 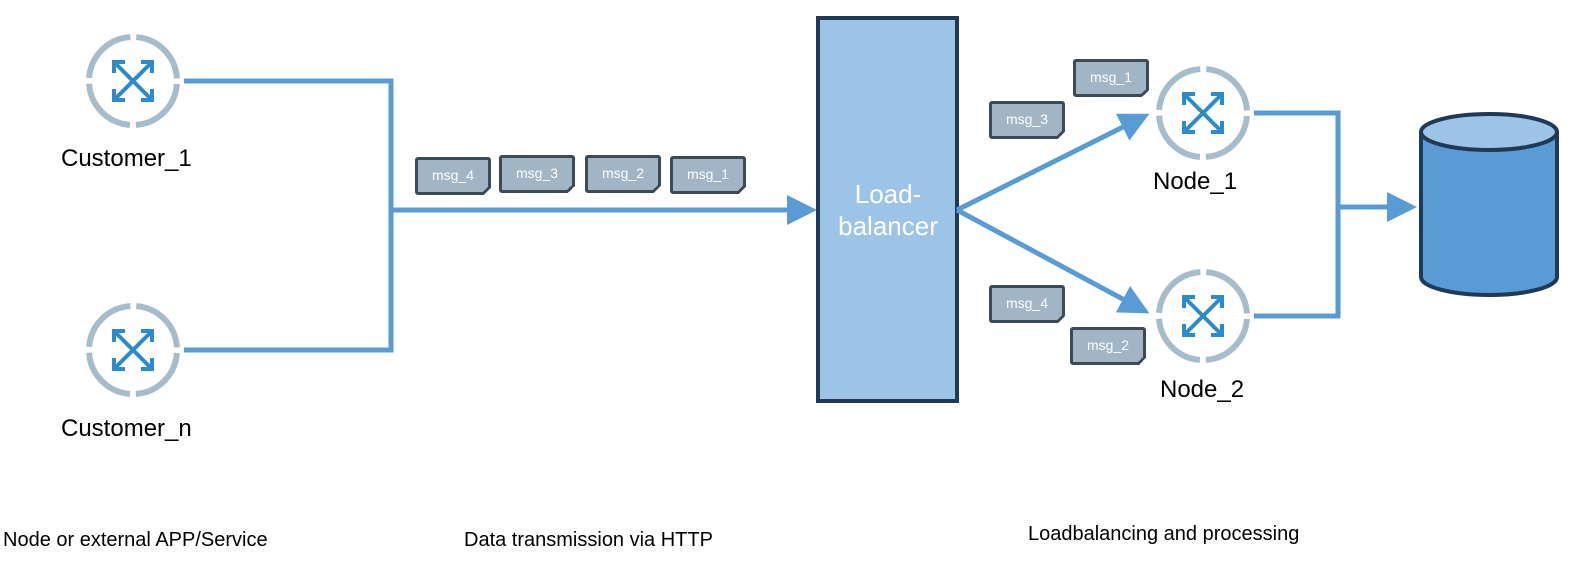 I want to click on caption-section-2: Data transmission via HTTP, so click(x=588, y=540).